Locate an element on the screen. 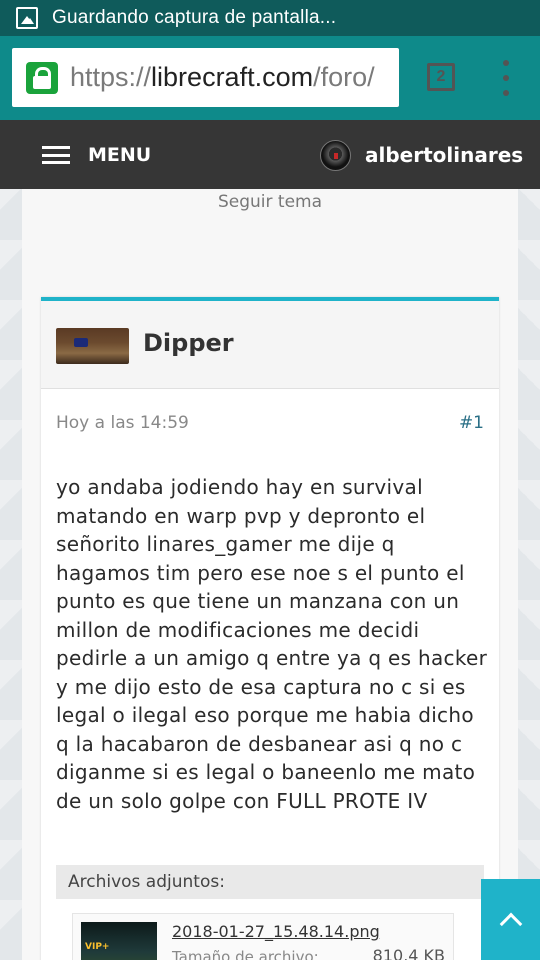  hamburger-menu-icon is located at coordinates (56, 155).